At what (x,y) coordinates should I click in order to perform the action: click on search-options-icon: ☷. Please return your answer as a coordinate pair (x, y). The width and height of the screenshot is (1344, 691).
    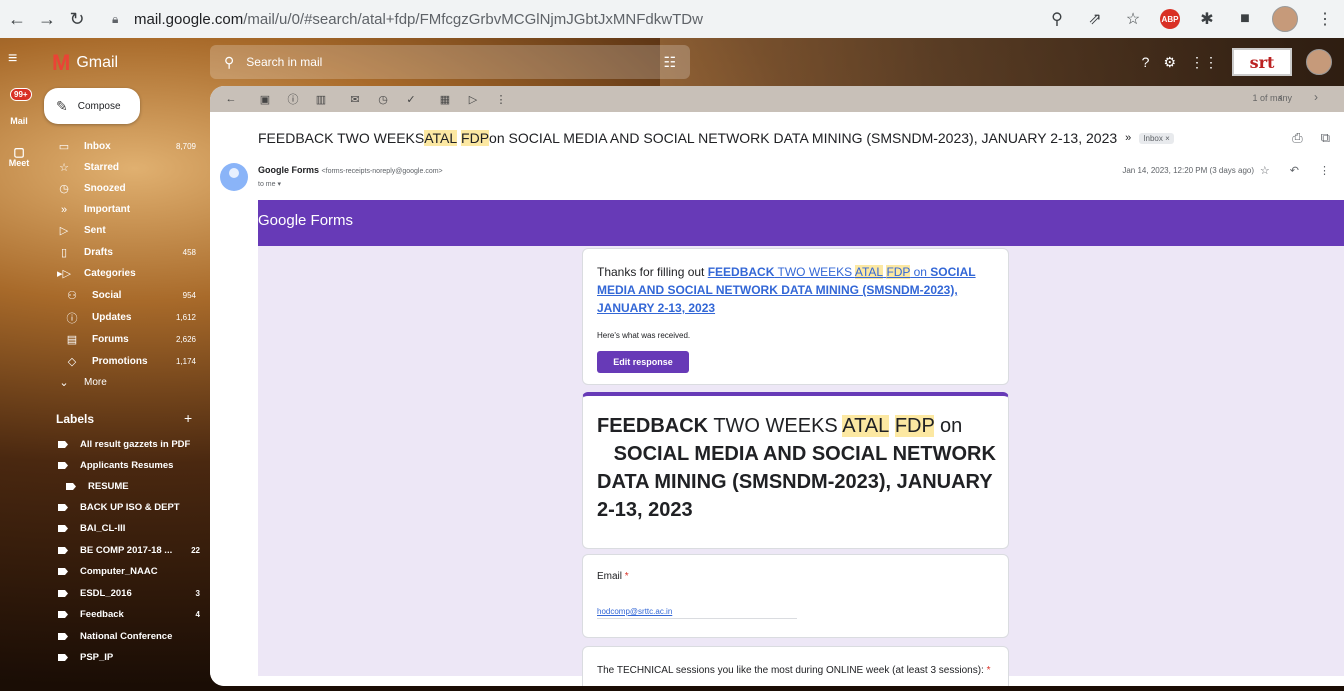
    Looking at the image, I should click on (669, 62).